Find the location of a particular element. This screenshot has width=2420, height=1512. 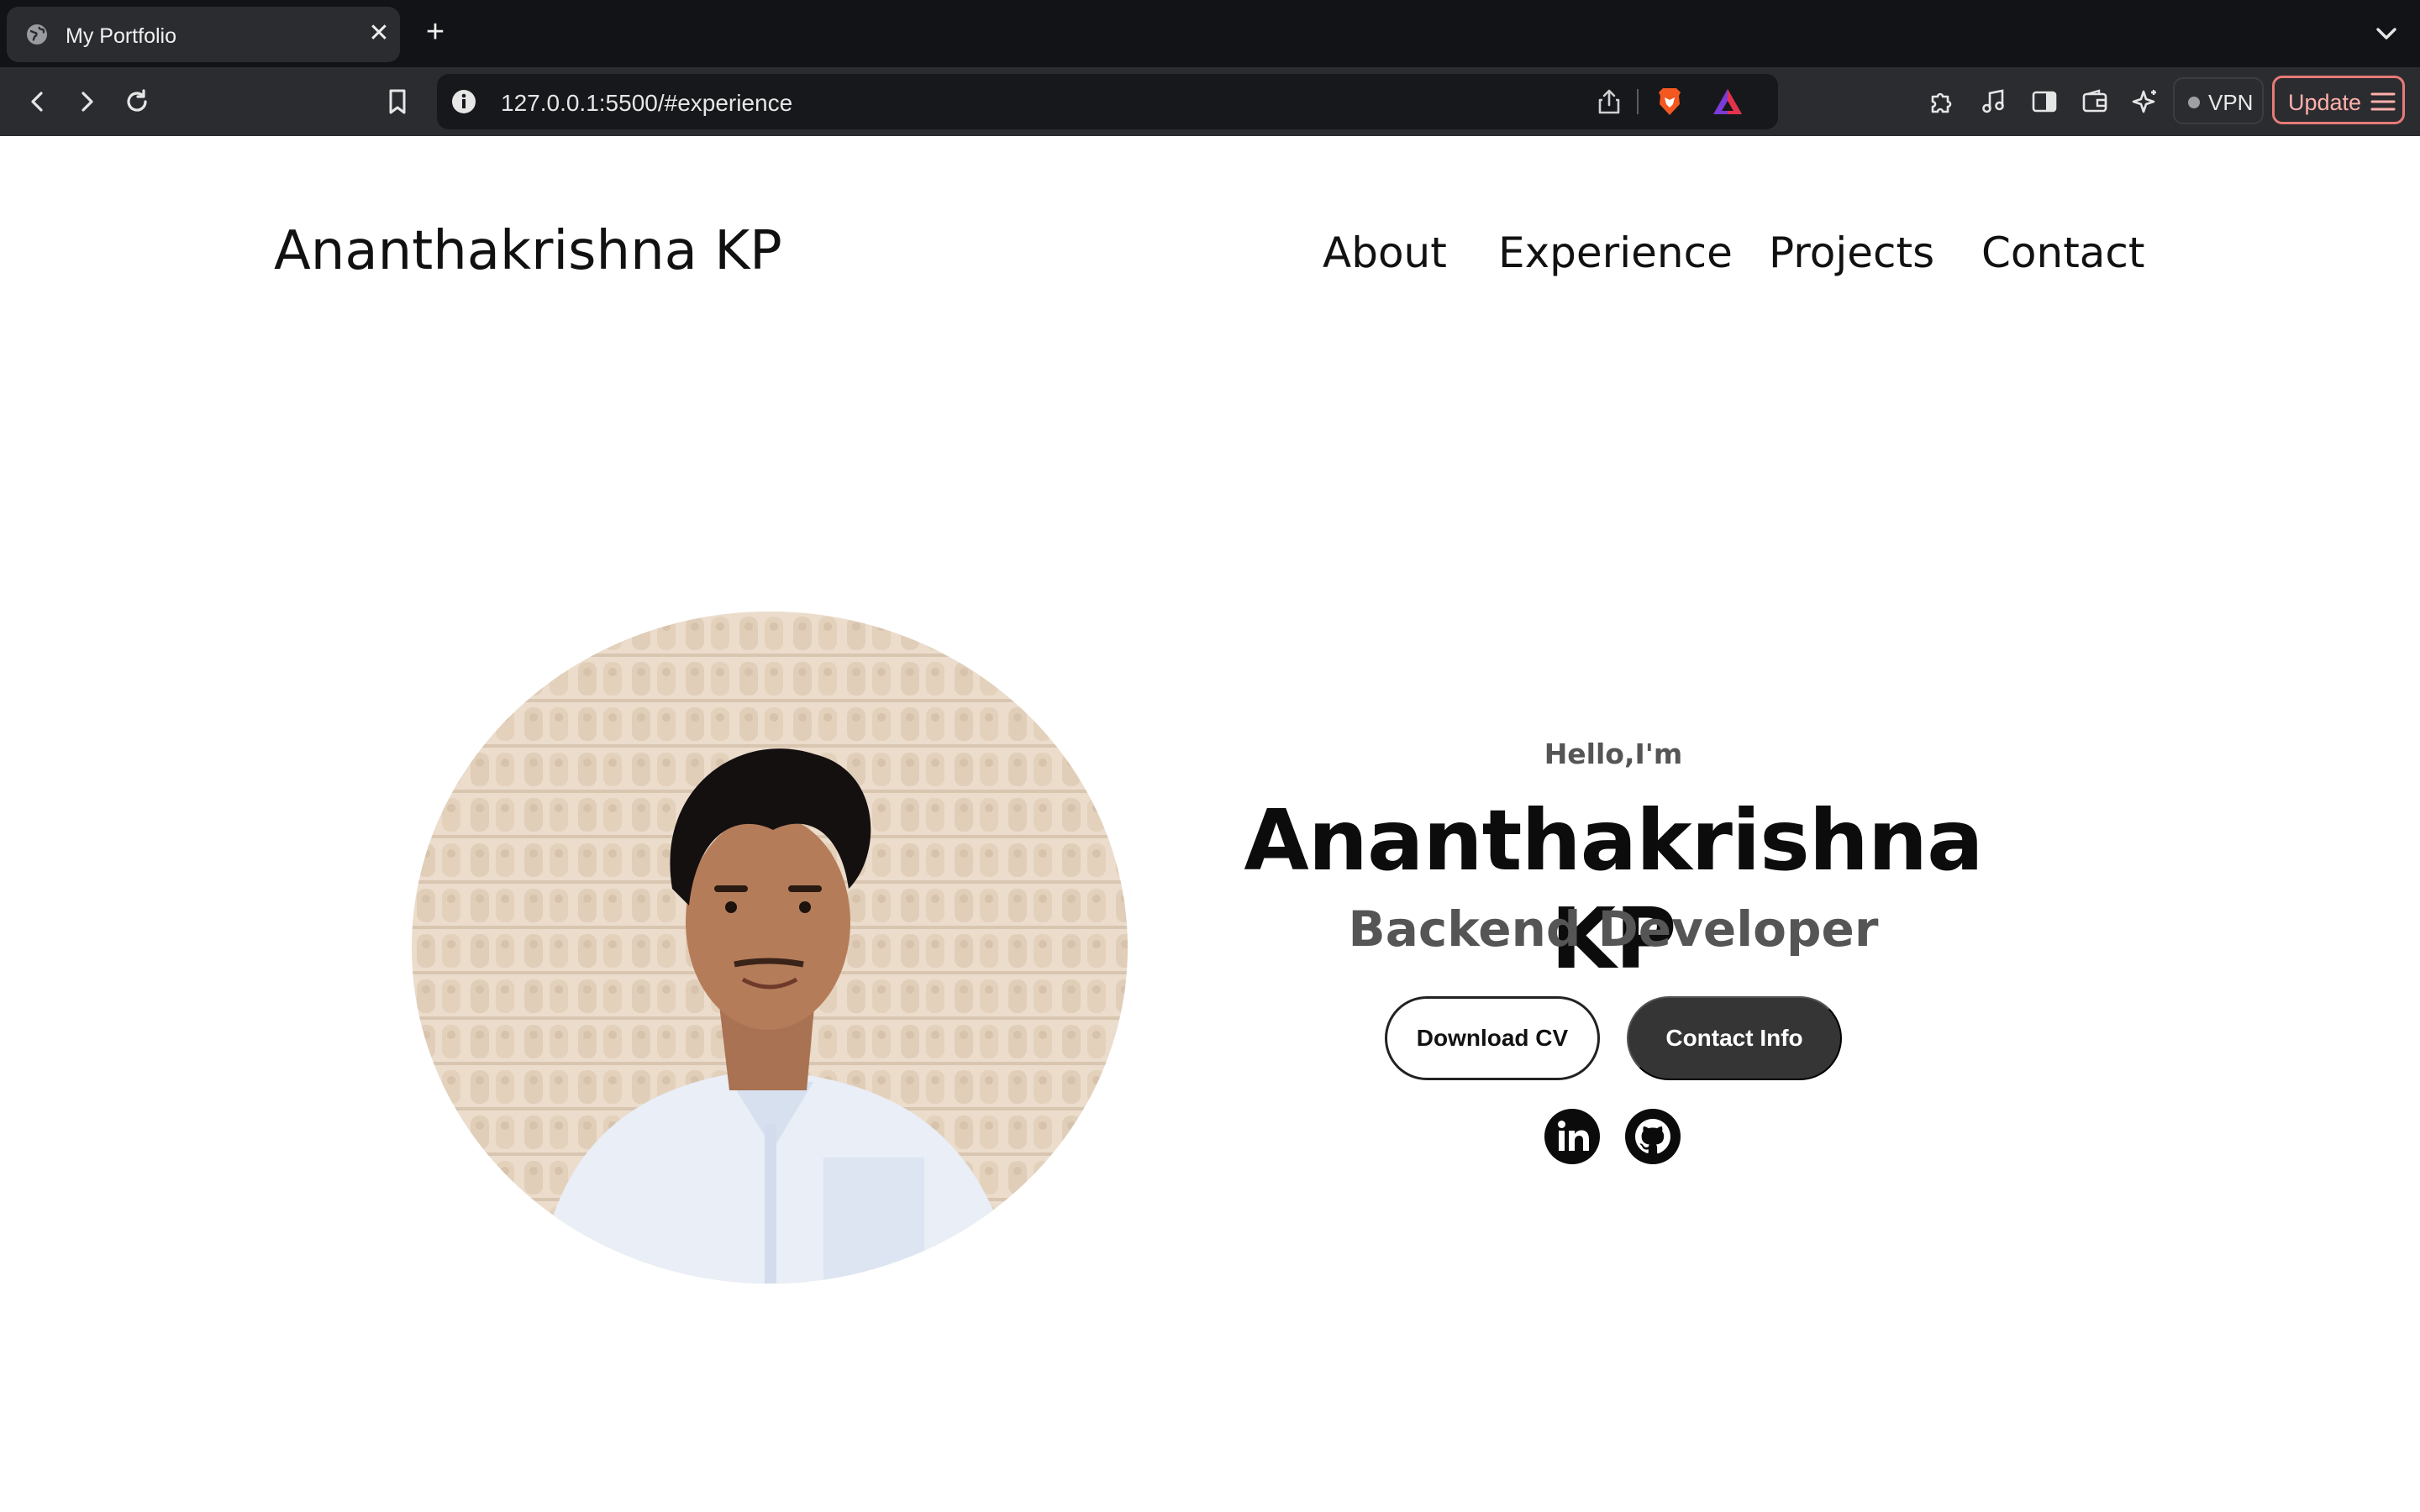

vpn-status-dot is located at coordinates (2194, 102).